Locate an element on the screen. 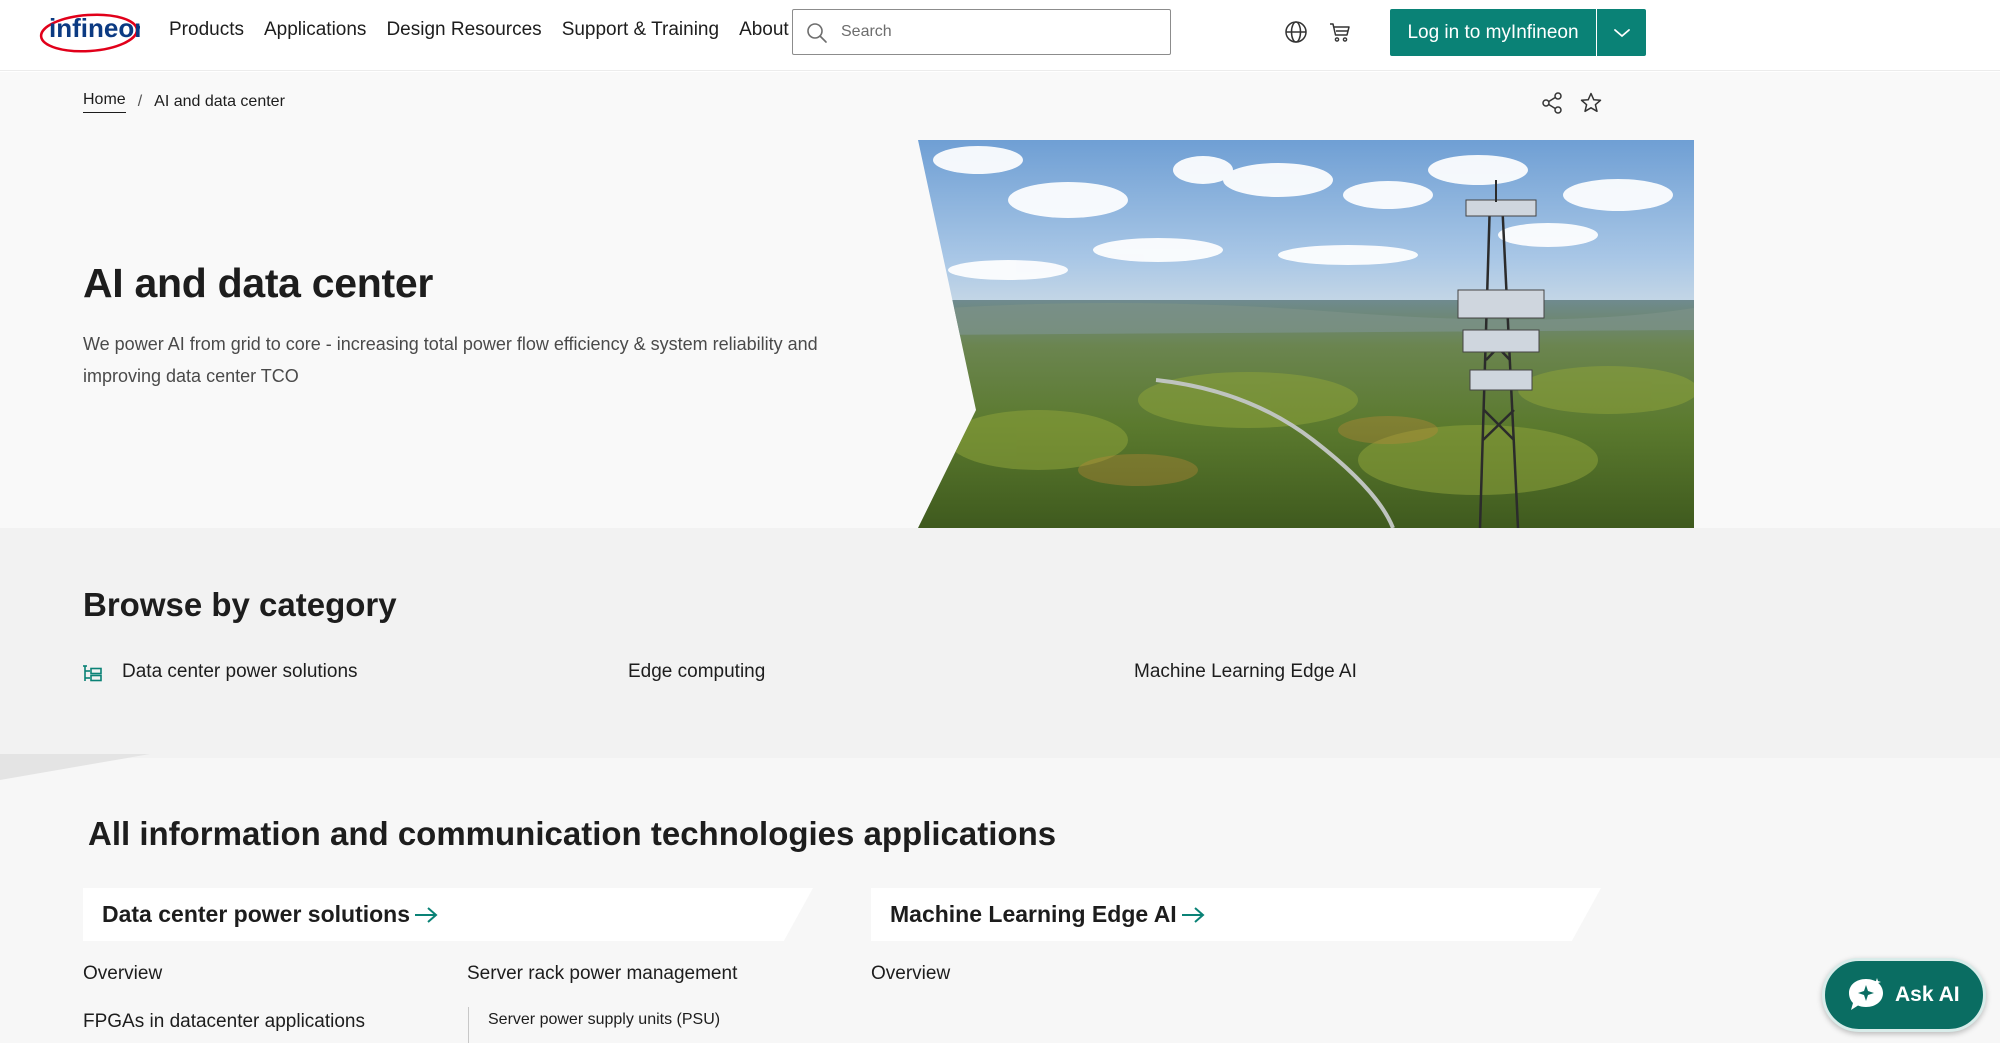  nav-products: Products is located at coordinates (206, 30).